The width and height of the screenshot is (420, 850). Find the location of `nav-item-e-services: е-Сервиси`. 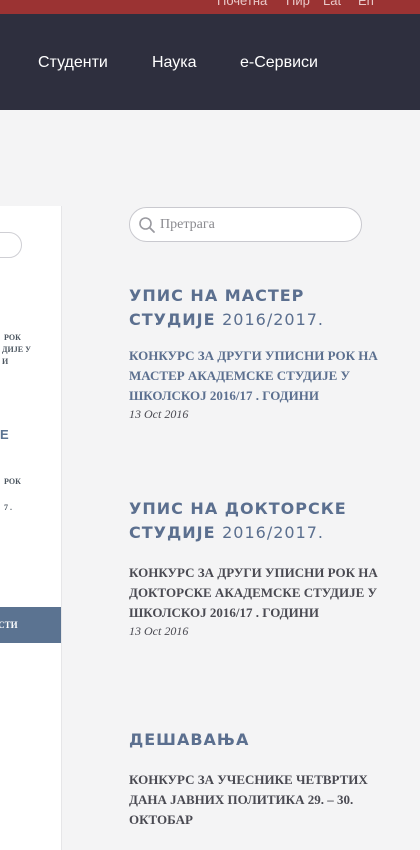

nav-item-e-services: е-Сервиси is located at coordinates (279, 63).